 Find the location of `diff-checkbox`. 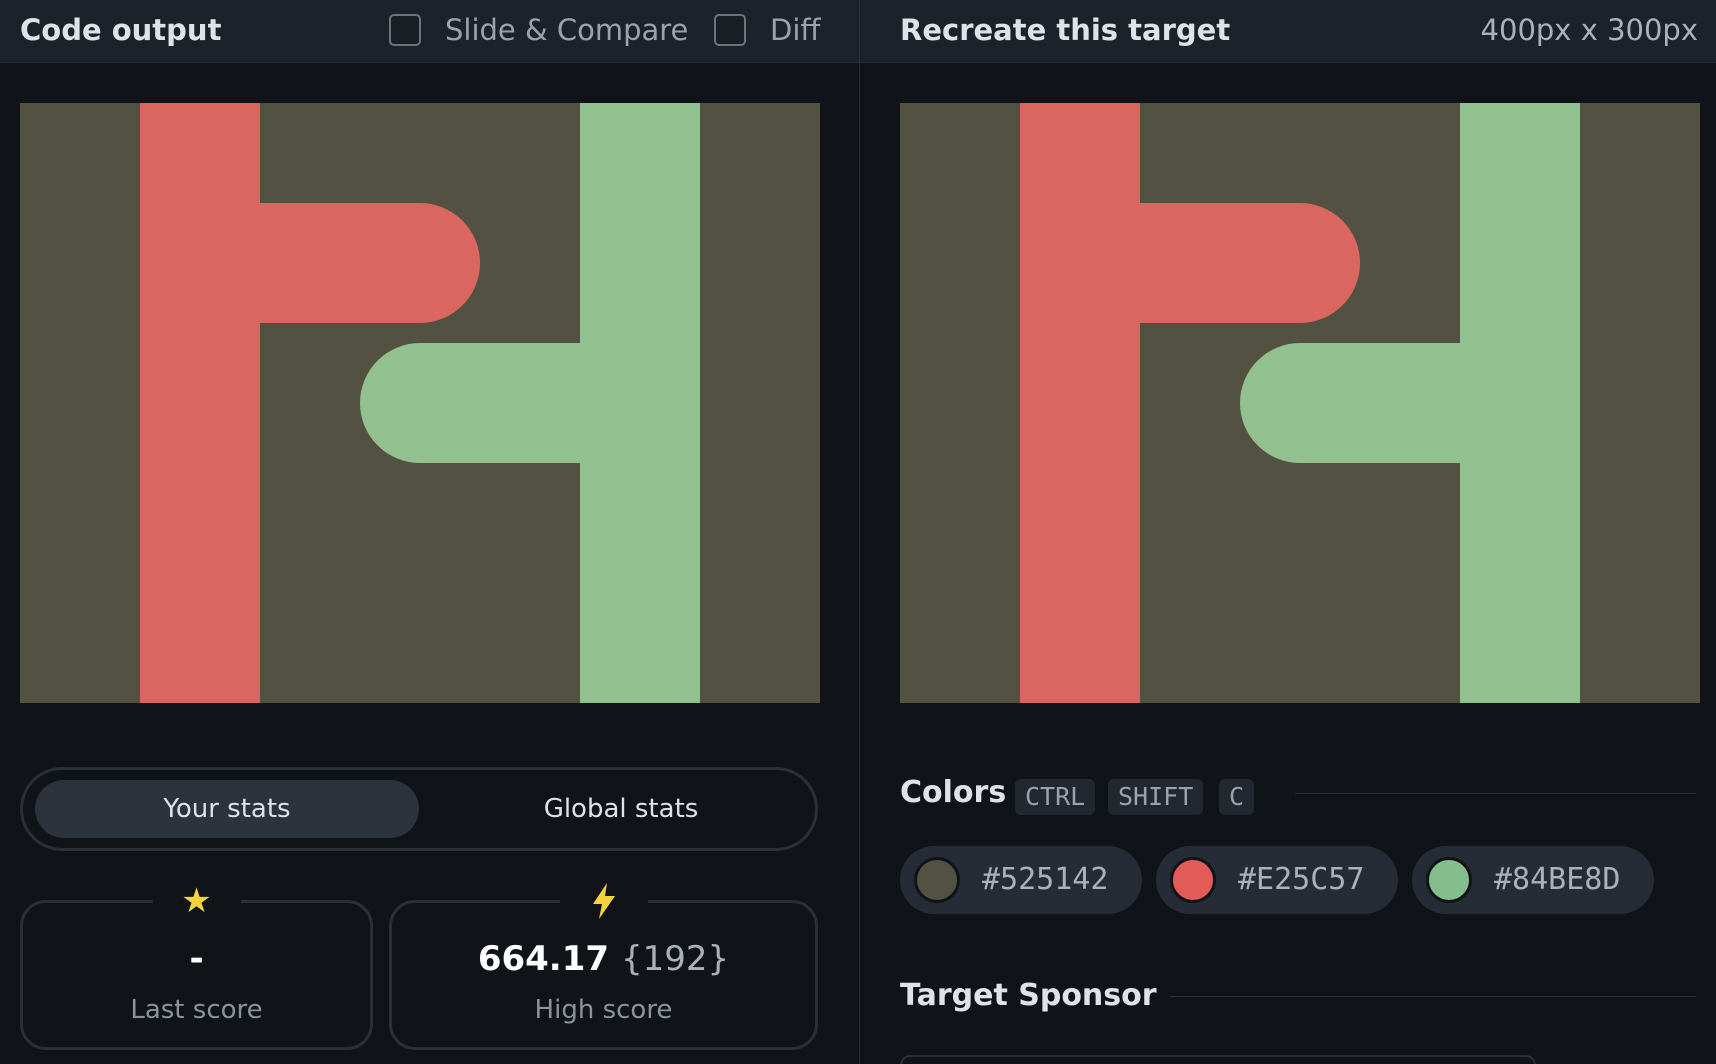

diff-checkbox is located at coordinates (730, 30).